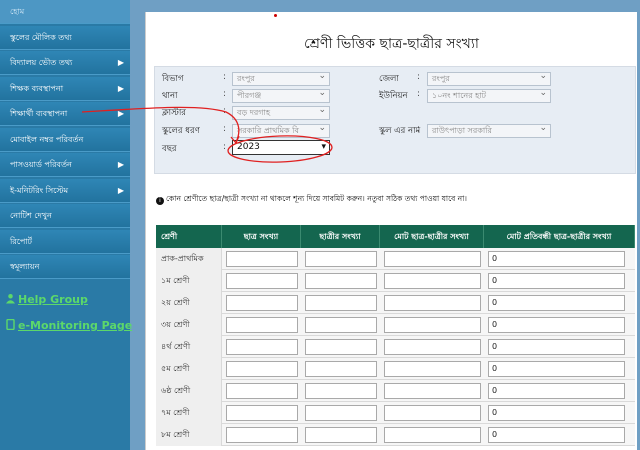 Image resolution: width=640 pixels, height=450 pixels. What do you see at coordinates (65, 216) in the screenshot?
I see `sidebar-item: নোটিশ দেখুন` at bounding box center [65, 216].